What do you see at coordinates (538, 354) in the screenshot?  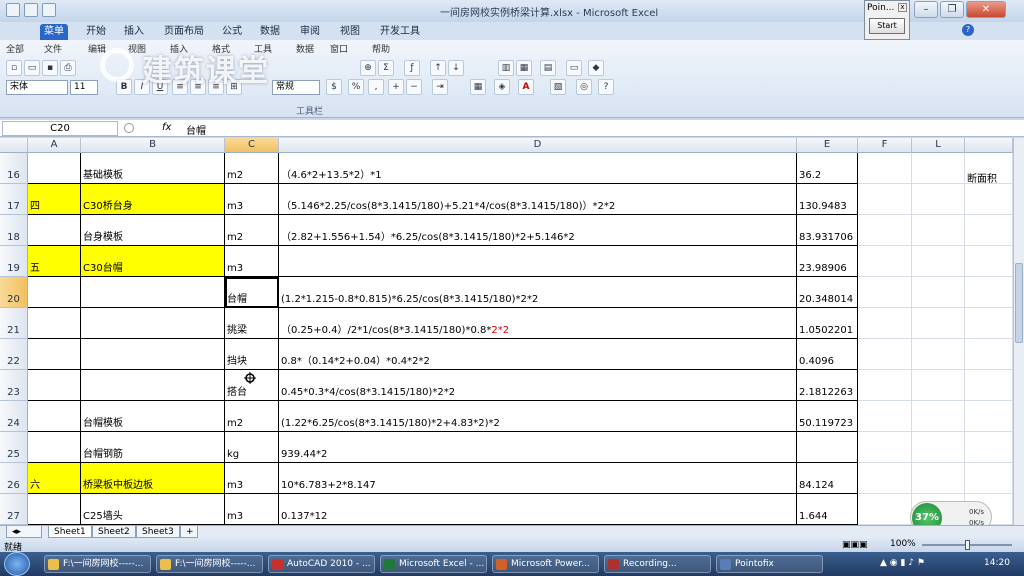 I see `cell-d: 0.8*（0.14*2+0.04）*0.4*2*2` at bounding box center [538, 354].